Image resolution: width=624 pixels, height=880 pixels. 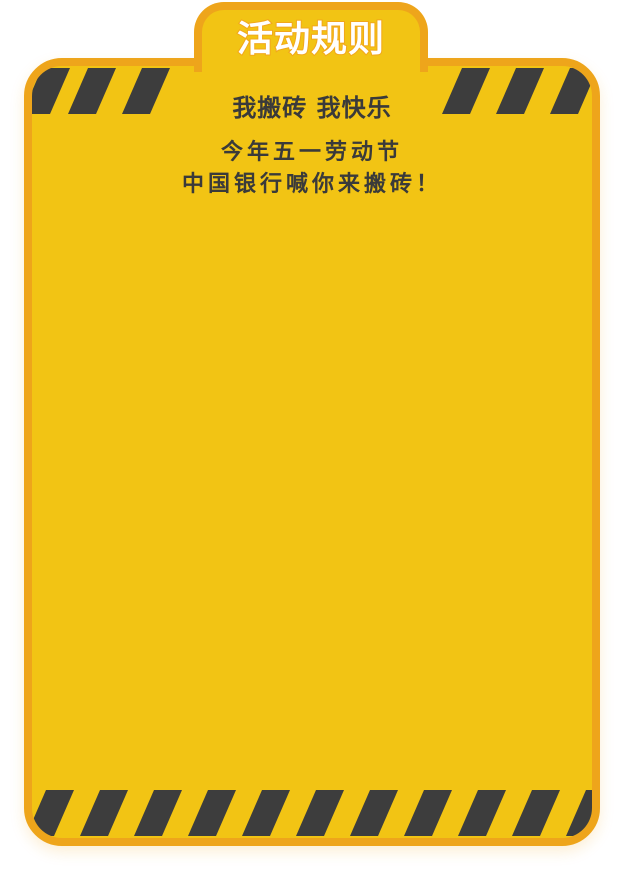 I want to click on rules-line-1: 今年五一劳动节, so click(x=311, y=152).